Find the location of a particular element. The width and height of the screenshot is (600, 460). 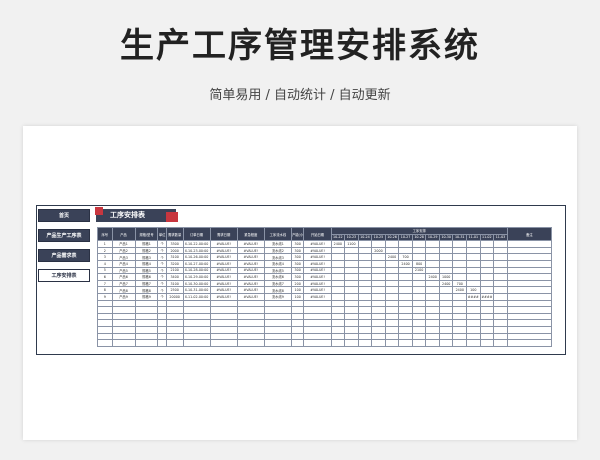

table-cell-spec: 规格3 is located at coordinates (146, 257).